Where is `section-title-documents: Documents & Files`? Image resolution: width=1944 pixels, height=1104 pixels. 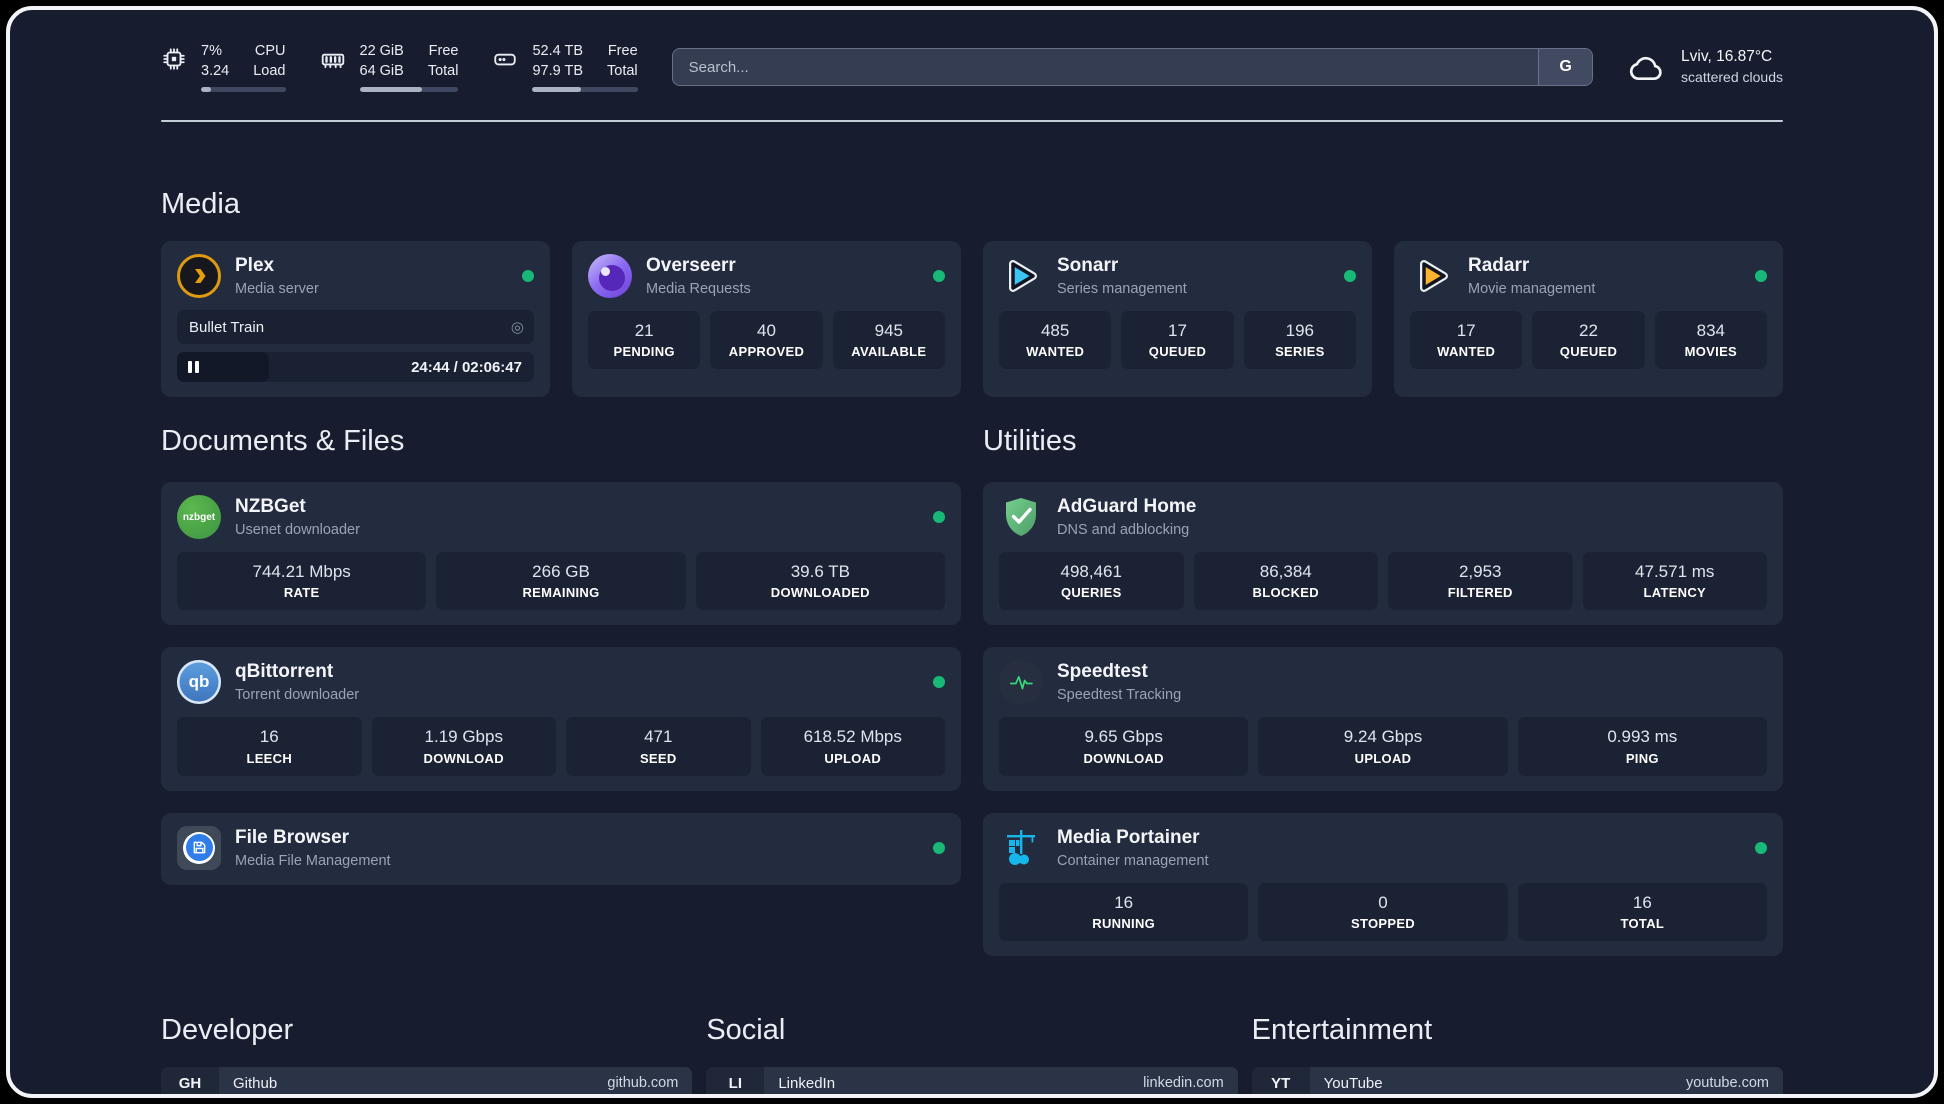
section-title-documents: Documents & Files is located at coordinates (283, 441).